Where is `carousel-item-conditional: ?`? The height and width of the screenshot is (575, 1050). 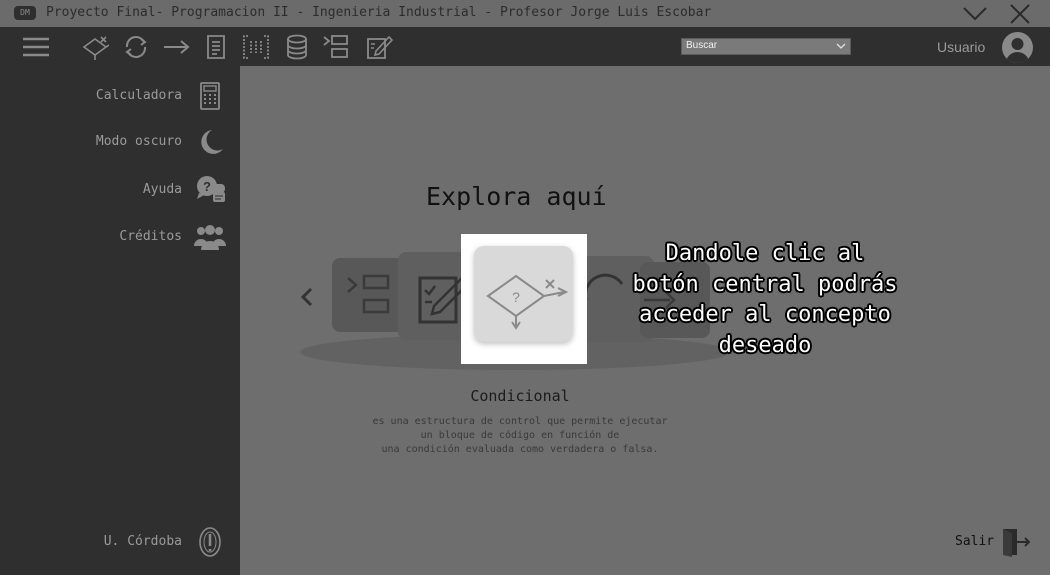
carousel-item-conditional: ? is located at coordinates (523, 294).